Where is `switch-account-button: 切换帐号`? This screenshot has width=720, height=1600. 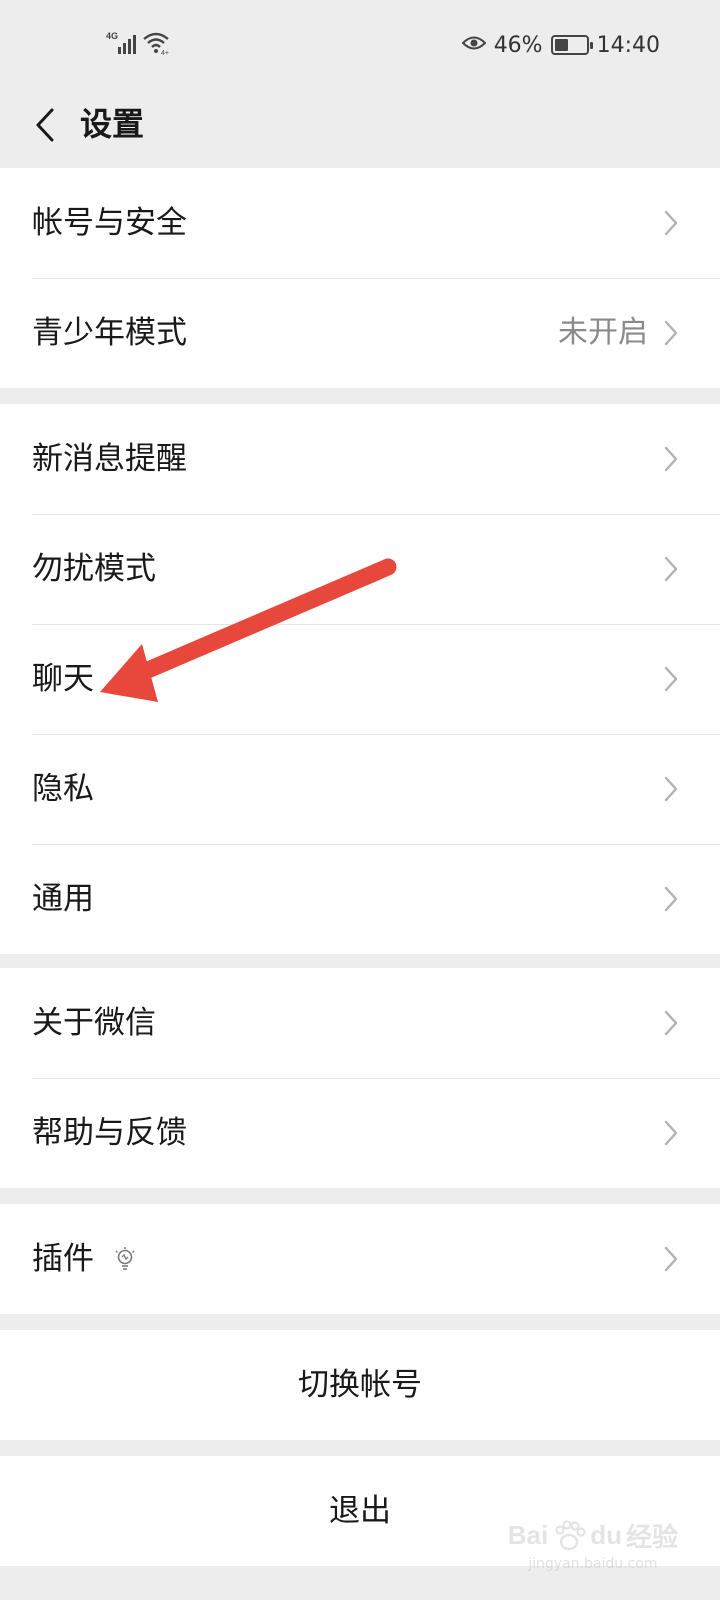
switch-account-button: 切换帐号 is located at coordinates (360, 1385).